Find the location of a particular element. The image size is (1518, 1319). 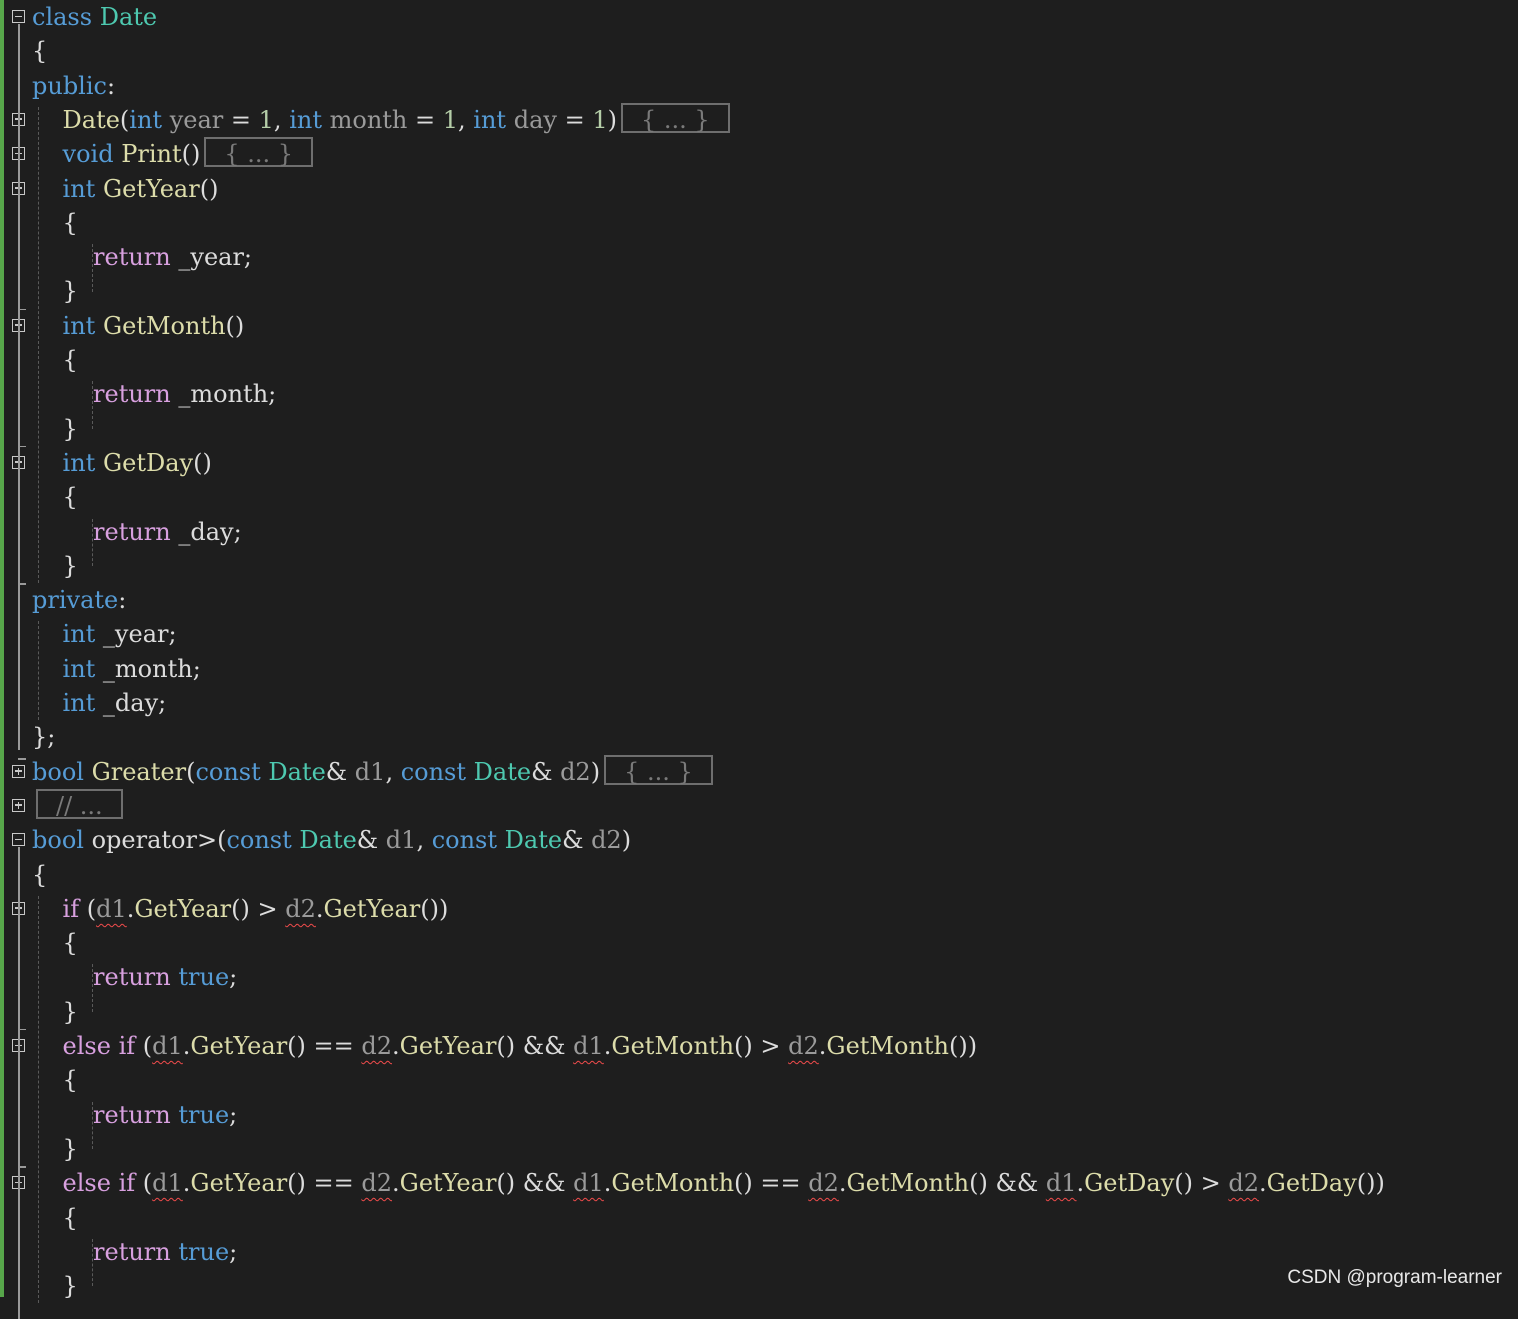

code-line: return _month; is located at coordinates (154, 394).